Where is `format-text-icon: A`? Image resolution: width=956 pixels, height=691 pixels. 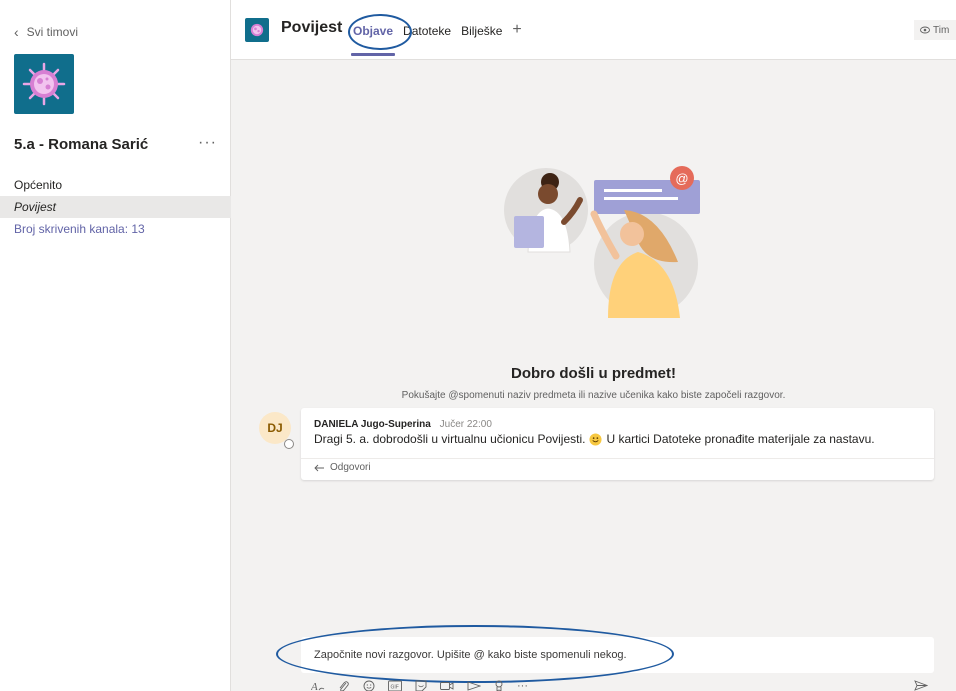
format-text-icon: A is located at coordinates (318, 685).